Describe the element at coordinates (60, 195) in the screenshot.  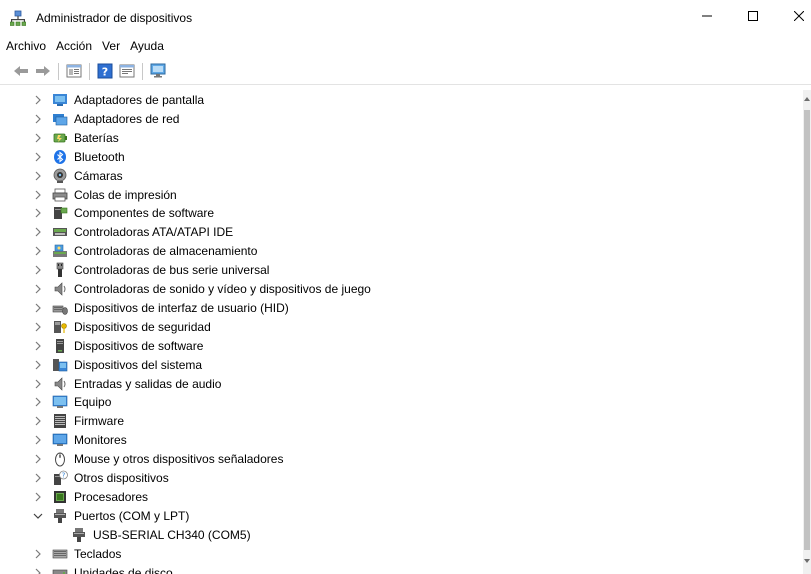
I see `printer-icon` at that location.